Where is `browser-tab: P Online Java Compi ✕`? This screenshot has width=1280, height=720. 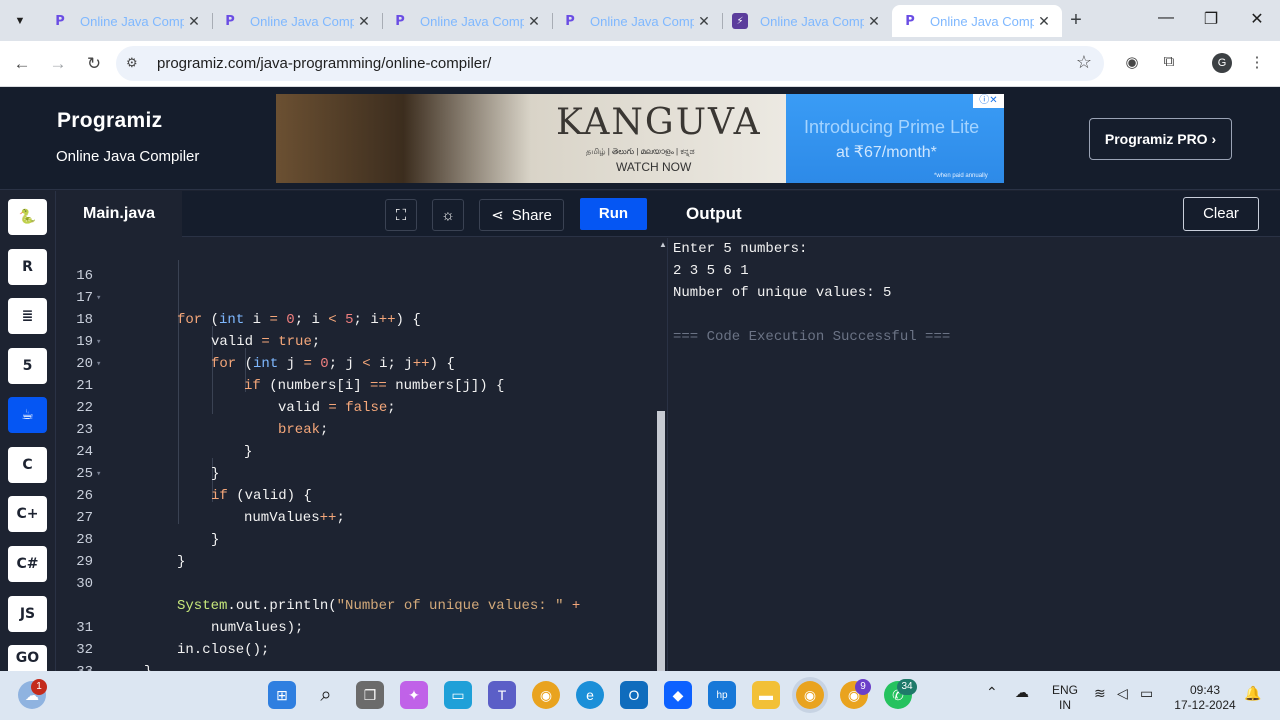 browser-tab: P Online Java Compi ✕ is located at coordinates (127, 21).